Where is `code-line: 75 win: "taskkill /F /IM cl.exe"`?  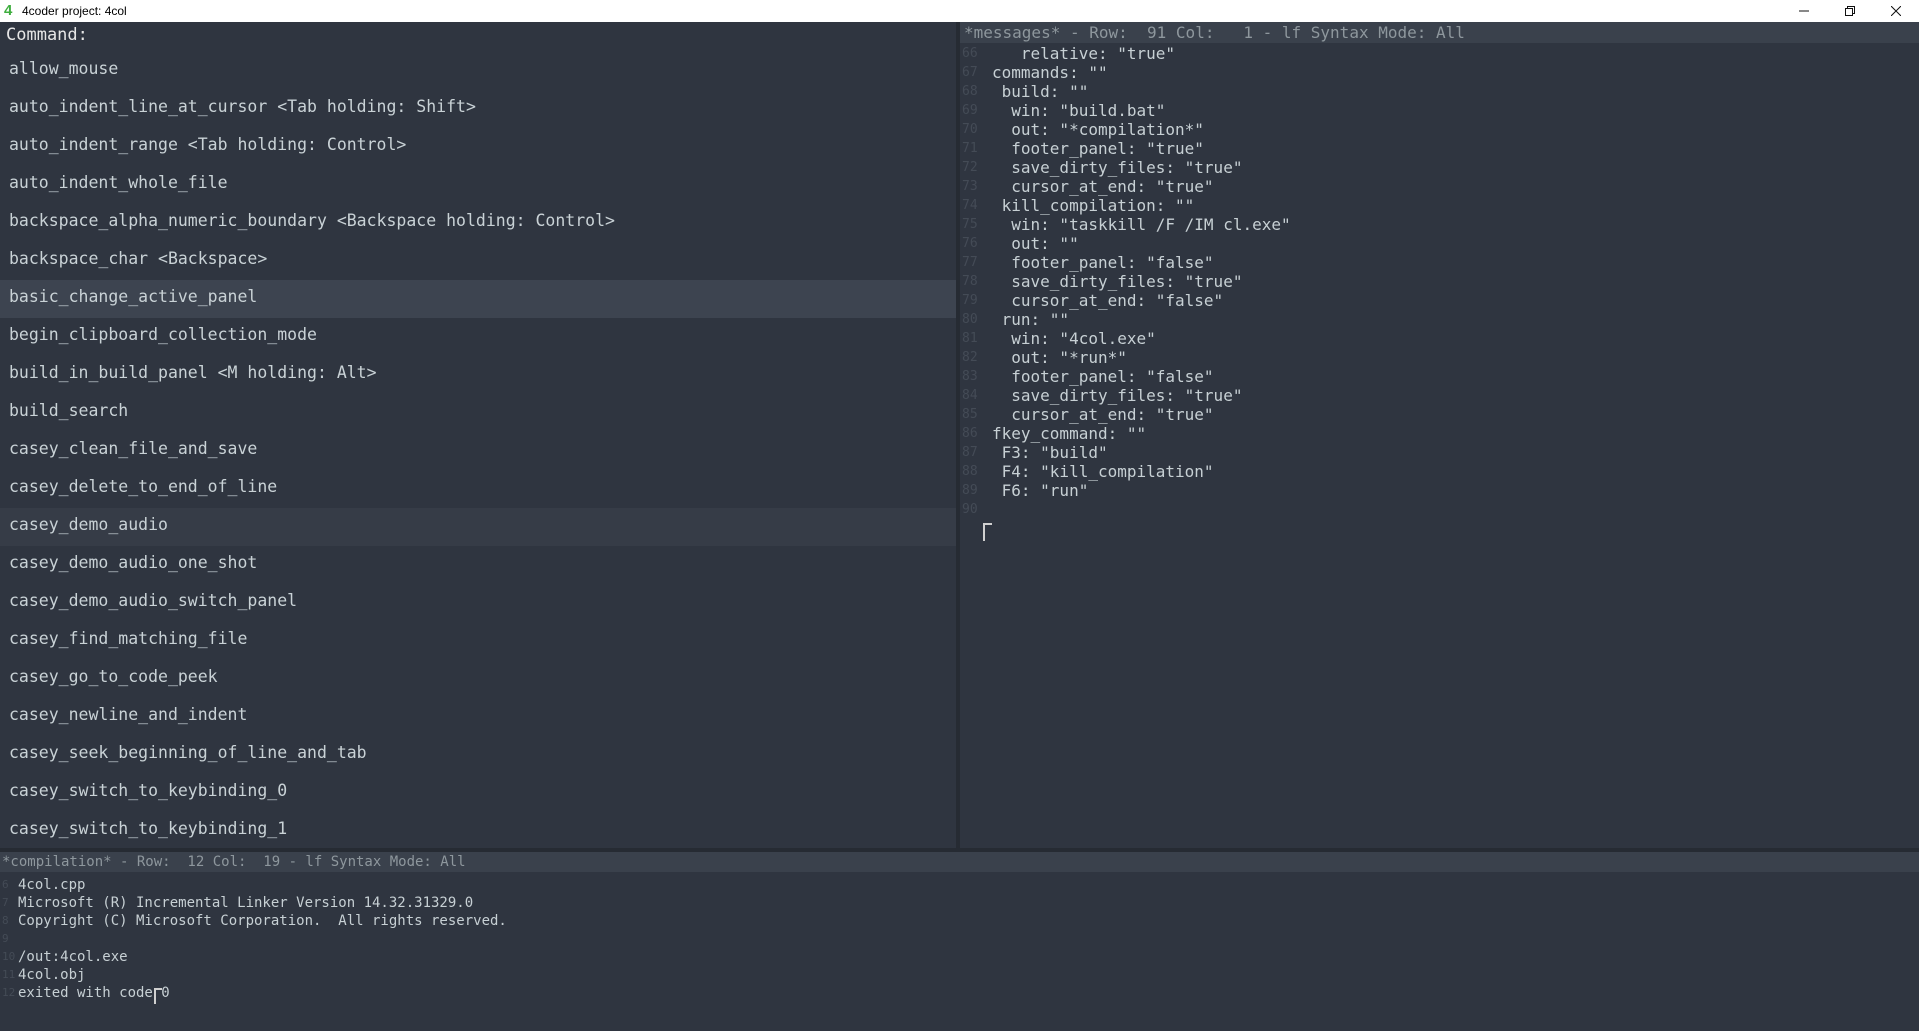 code-line: 75 win: "taskkill /F /IM cl.exe" is located at coordinates (1439, 224).